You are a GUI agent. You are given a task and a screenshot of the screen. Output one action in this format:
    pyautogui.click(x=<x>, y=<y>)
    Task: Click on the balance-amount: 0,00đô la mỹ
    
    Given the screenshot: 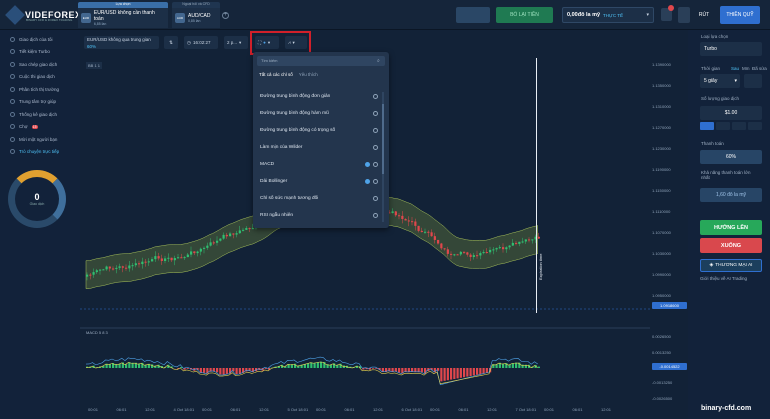 What is the action you would take?
    pyautogui.click(x=584, y=15)
    